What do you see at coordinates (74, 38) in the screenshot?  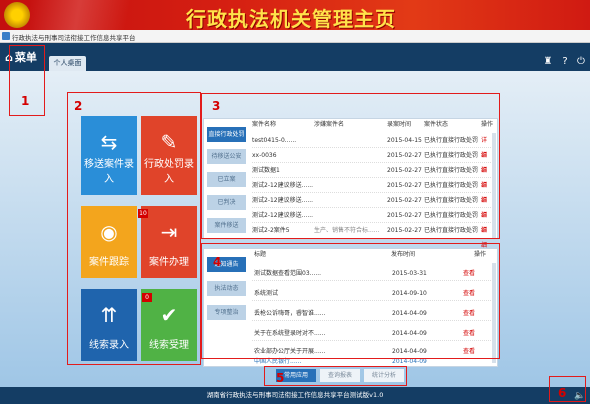 I see `window-title: 行政执法与刑事司法衔接工作信息共享平台` at bounding box center [74, 38].